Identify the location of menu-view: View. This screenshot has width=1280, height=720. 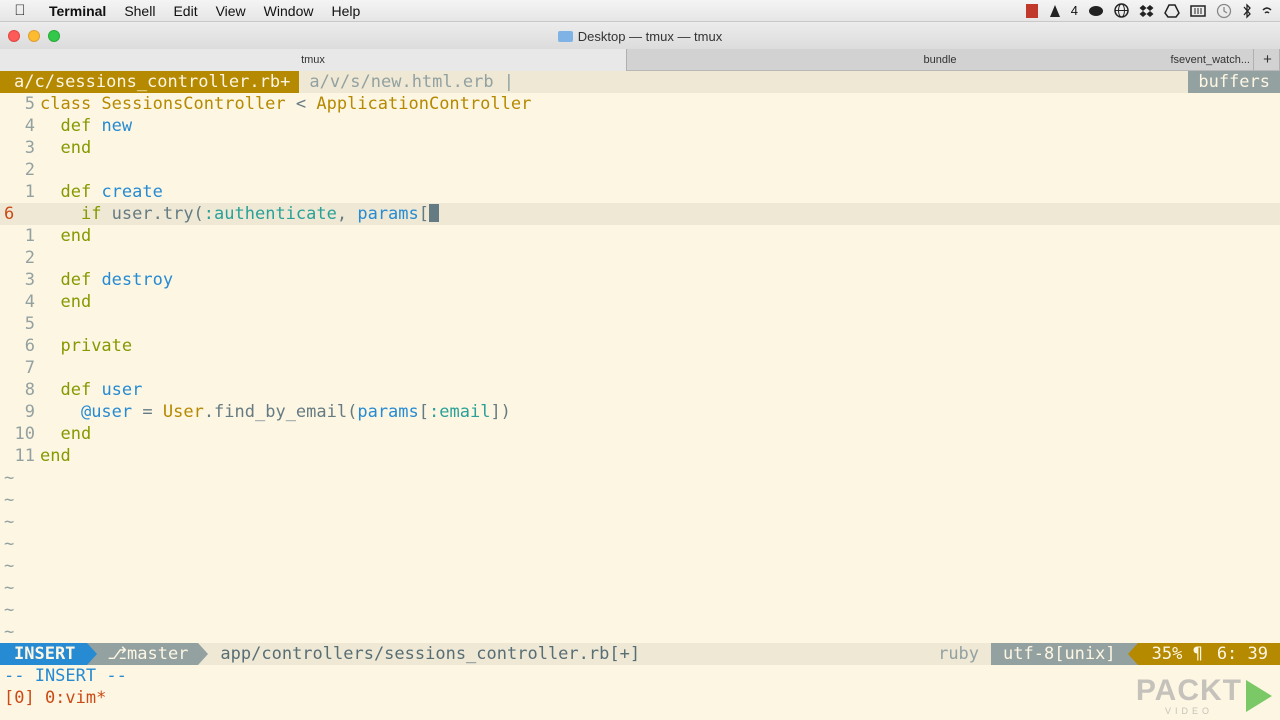
(231, 11).